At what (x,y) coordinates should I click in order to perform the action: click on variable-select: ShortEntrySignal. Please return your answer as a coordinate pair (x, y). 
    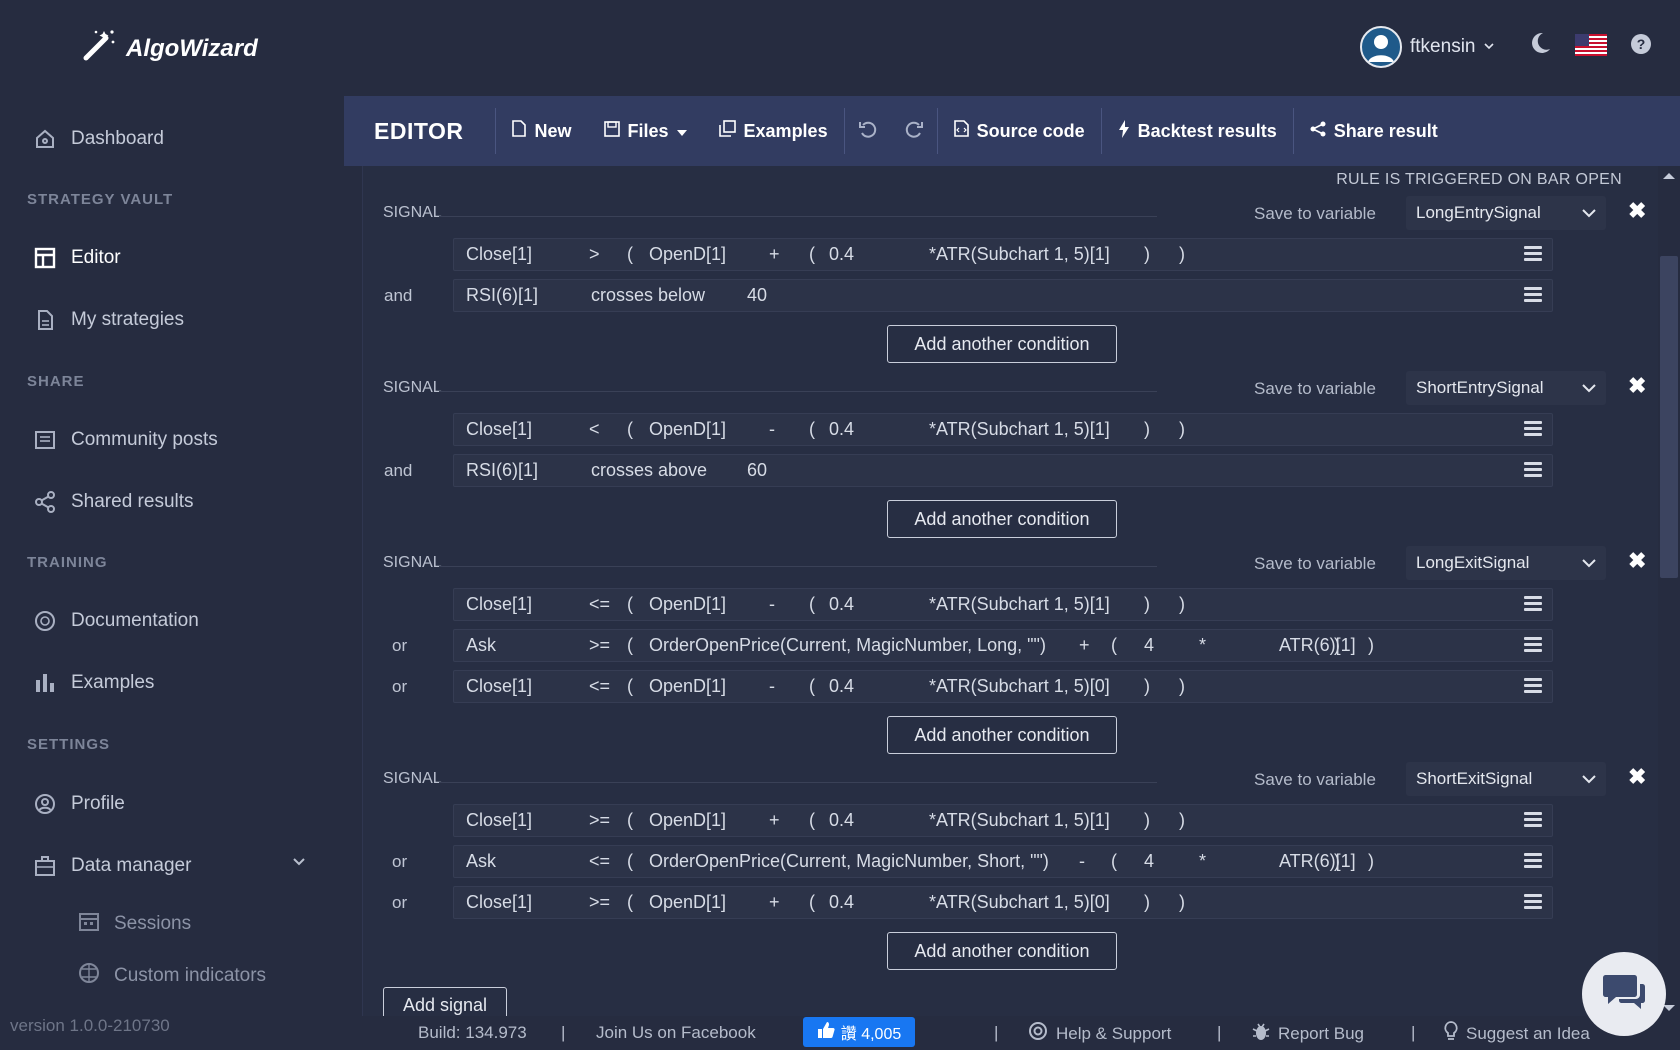
    Looking at the image, I should click on (1506, 388).